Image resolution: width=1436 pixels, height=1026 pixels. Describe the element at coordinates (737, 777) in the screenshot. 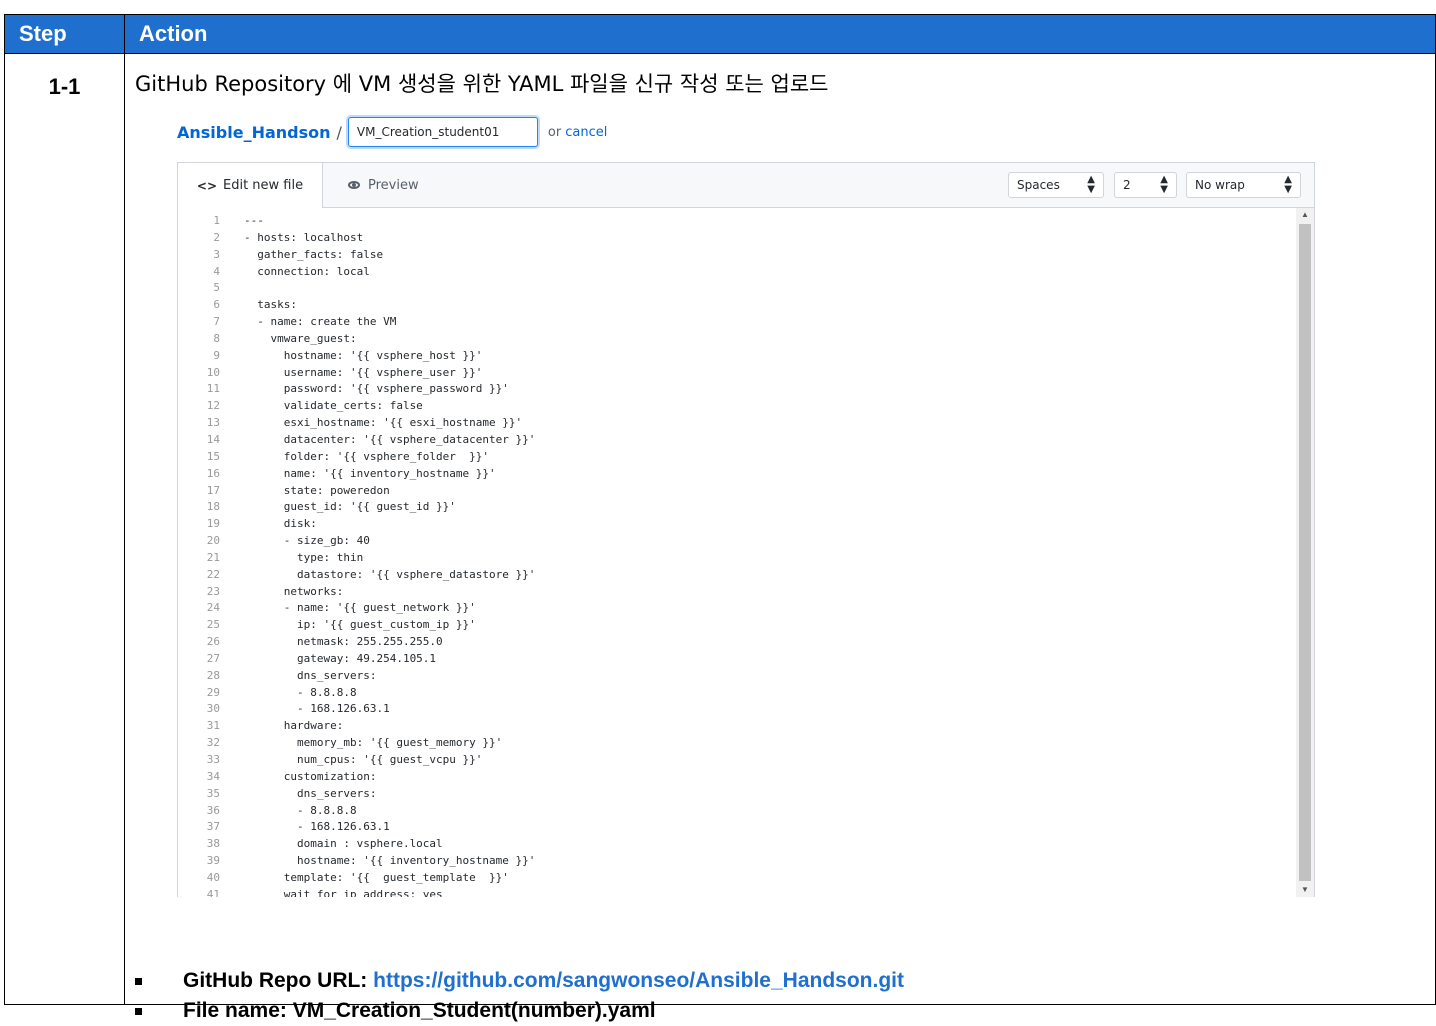

I see `code-line: 34 customization:` at that location.